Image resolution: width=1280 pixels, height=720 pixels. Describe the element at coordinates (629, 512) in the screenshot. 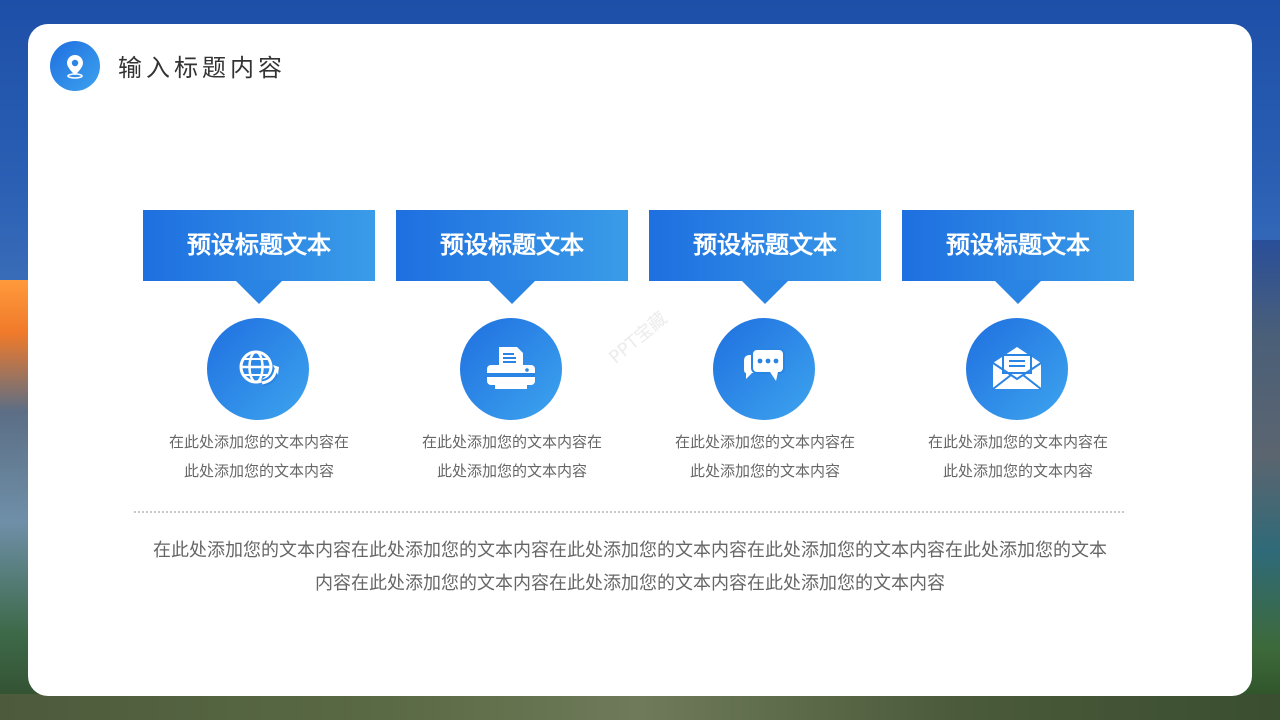

I see `dotted-divider` at that location.